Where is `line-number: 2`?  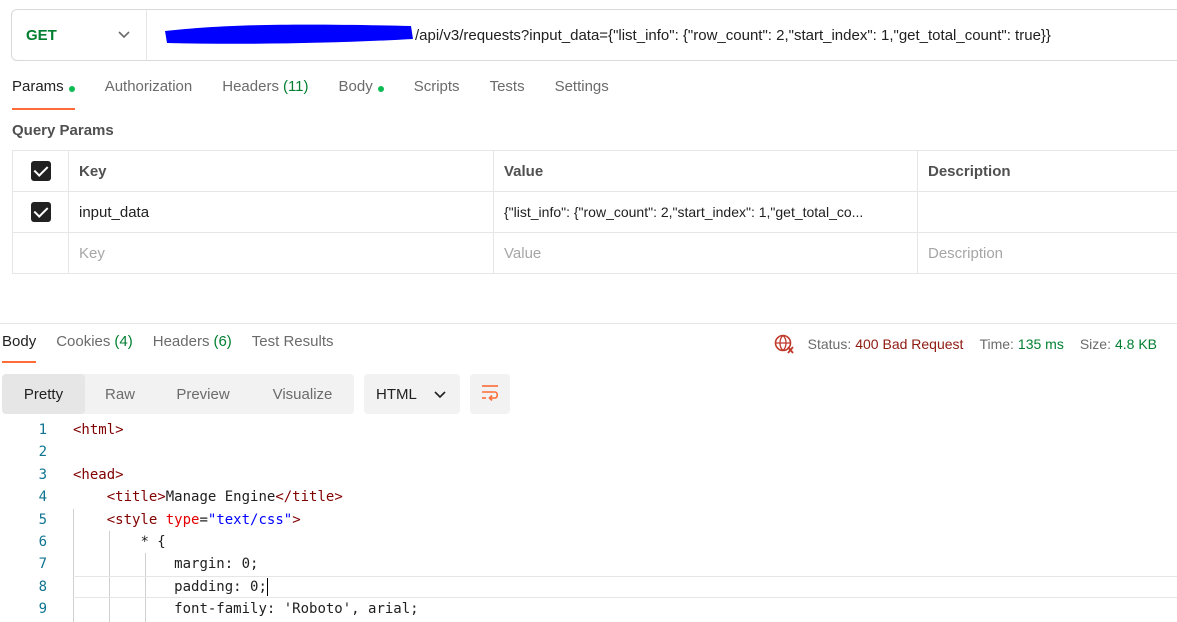 line-number: 2 is located at coordinates (42, 452).